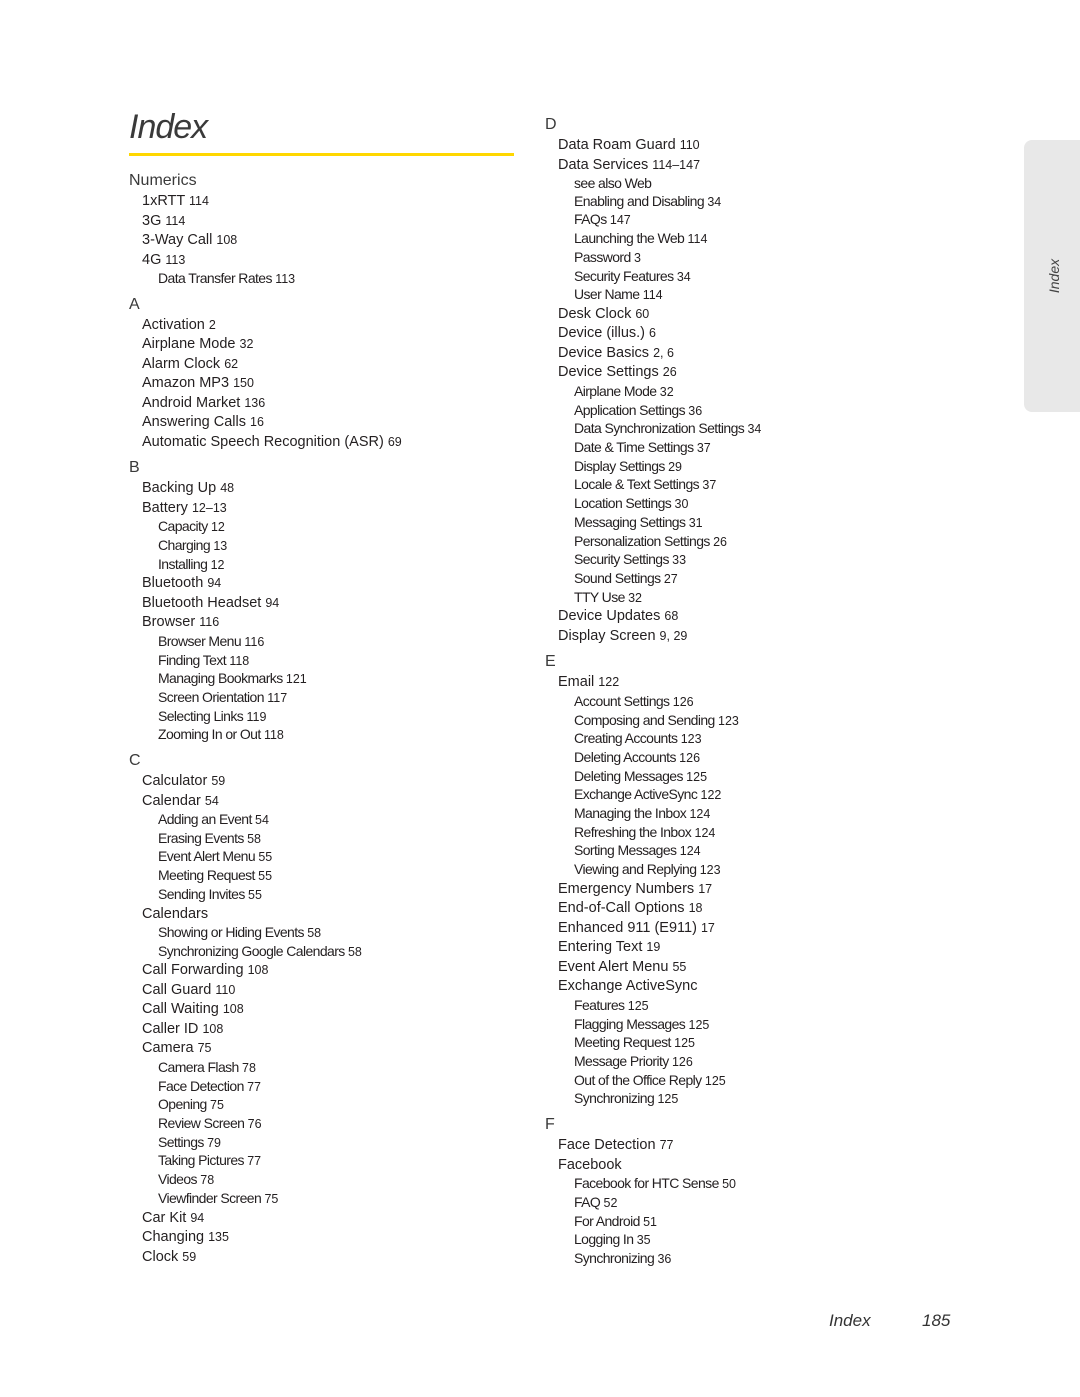  I want to click on index-page-ref: 9, 29, so click(674, 636).